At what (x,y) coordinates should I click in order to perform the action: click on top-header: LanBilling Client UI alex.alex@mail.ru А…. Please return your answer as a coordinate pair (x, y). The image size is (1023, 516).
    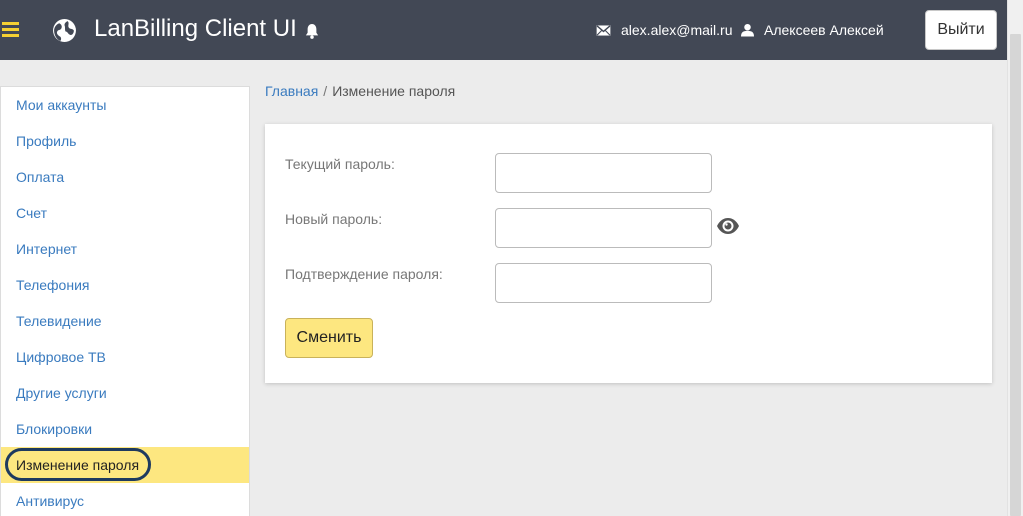
    Looking at the image, I should click on (503, 30).